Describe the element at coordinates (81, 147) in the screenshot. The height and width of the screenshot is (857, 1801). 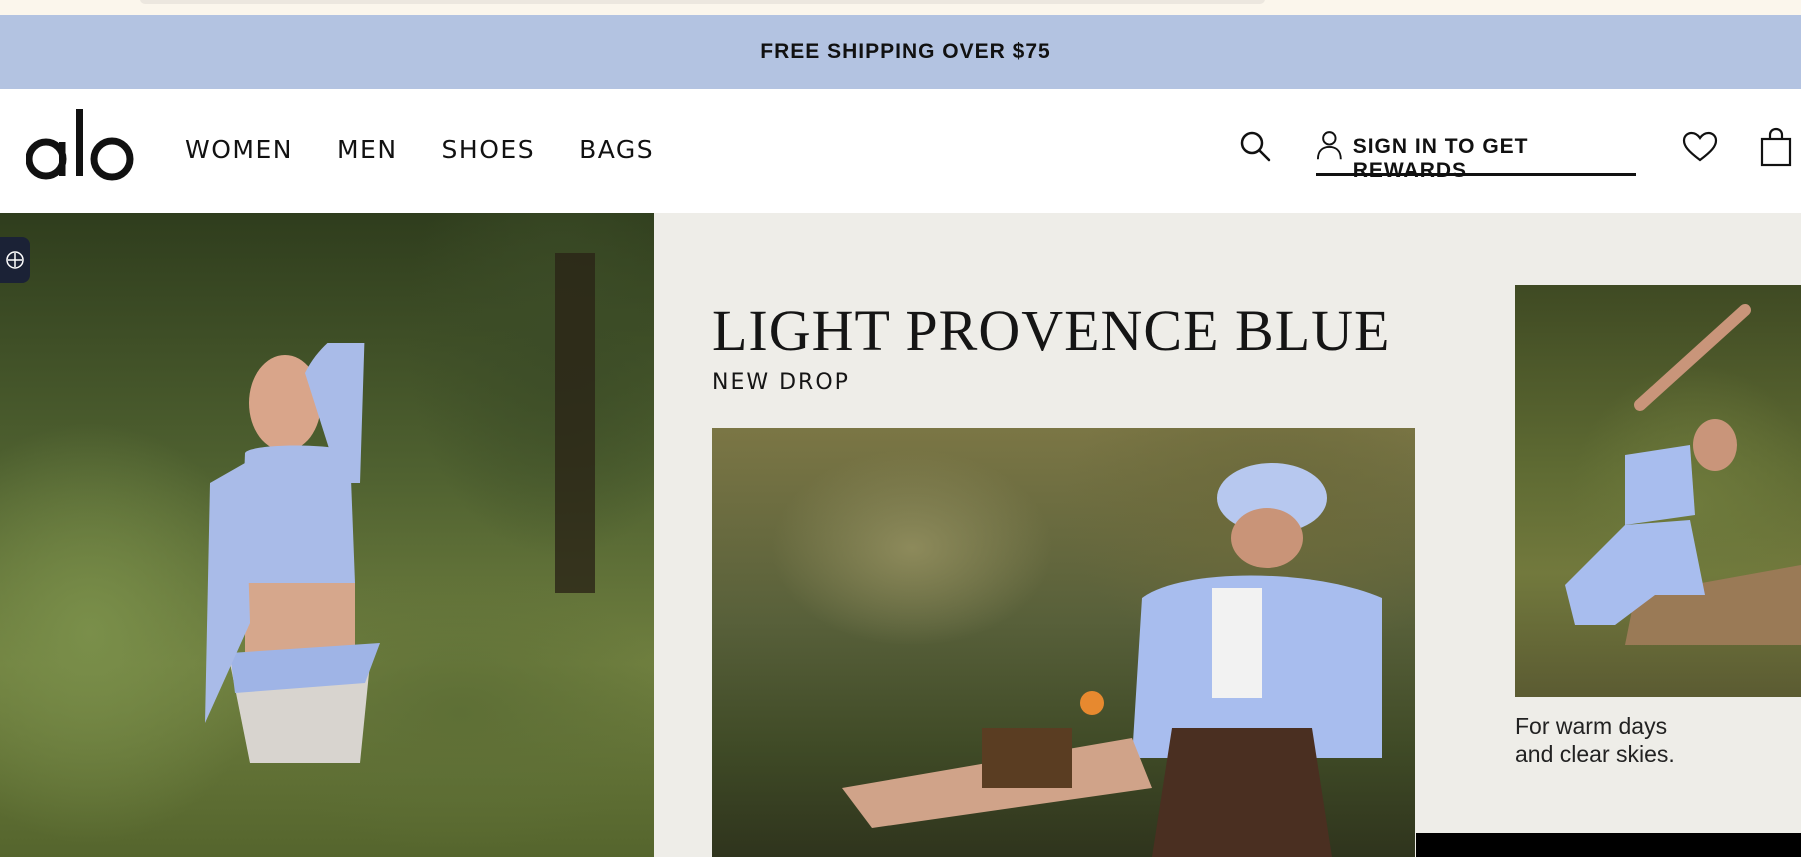
I see `alo-logo: alo` at that location.